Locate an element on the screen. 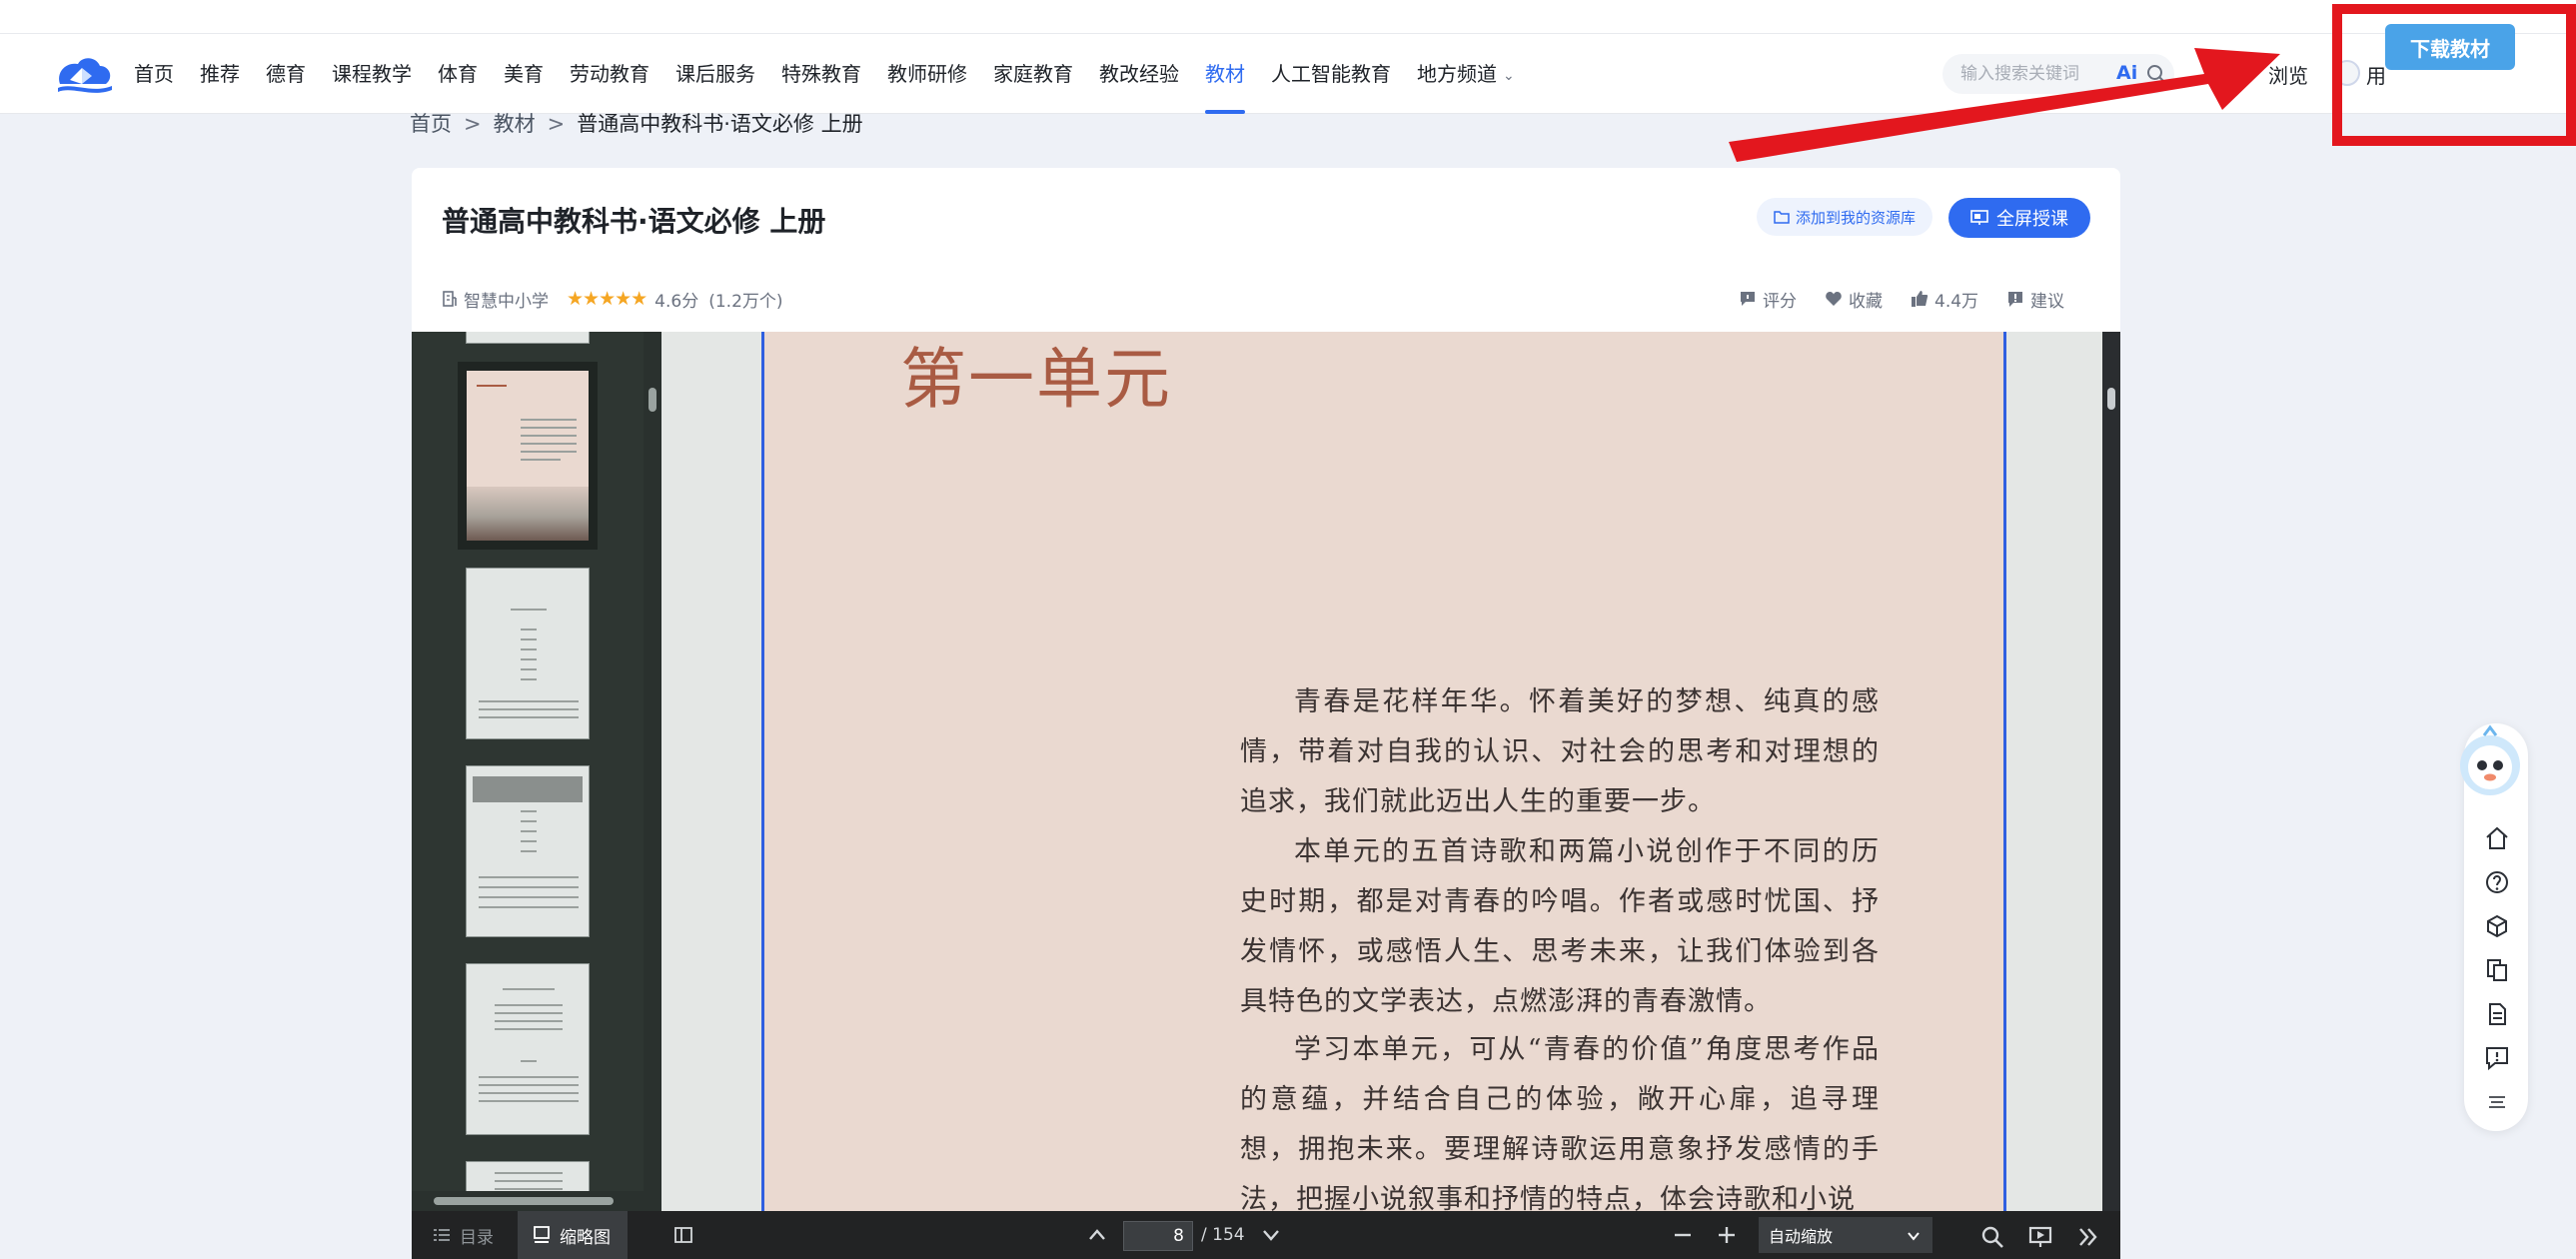 The width and height of the screenshot is (2576, 1259). document-icon is located at coordinates (2497, 1014).